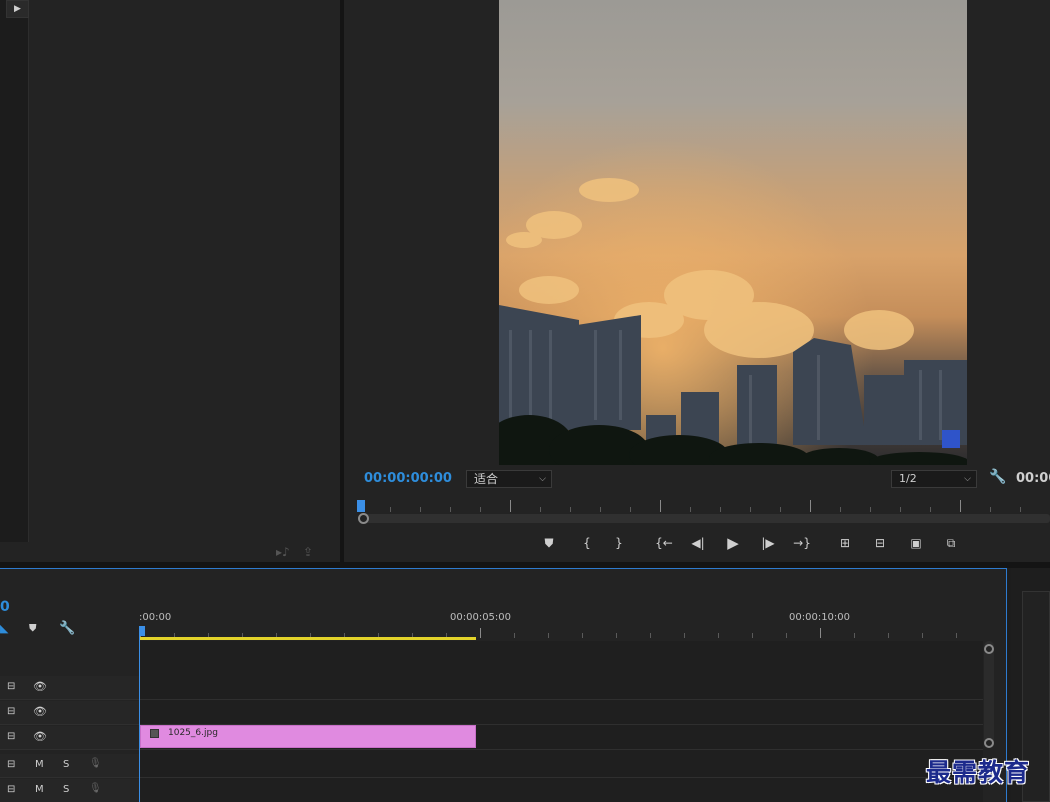  What do you see at coordinates (142, 631) in the screenshot?
I see `timeline-playhead` at bounding box center [142, 631].